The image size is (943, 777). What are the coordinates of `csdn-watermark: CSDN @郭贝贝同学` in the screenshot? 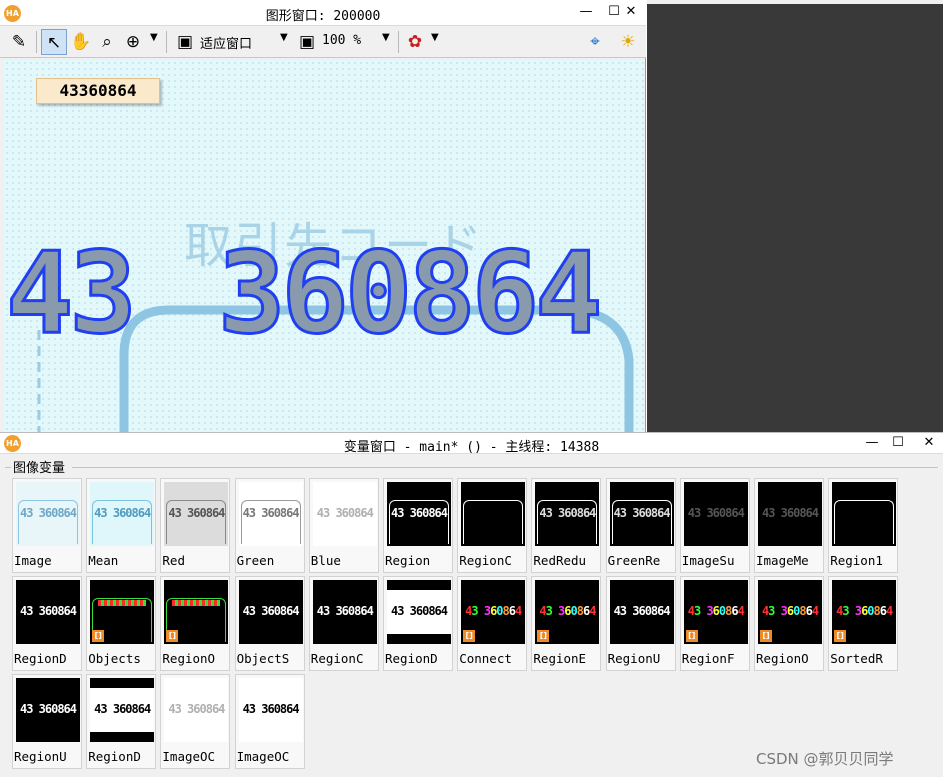 It's located at (825, 759).